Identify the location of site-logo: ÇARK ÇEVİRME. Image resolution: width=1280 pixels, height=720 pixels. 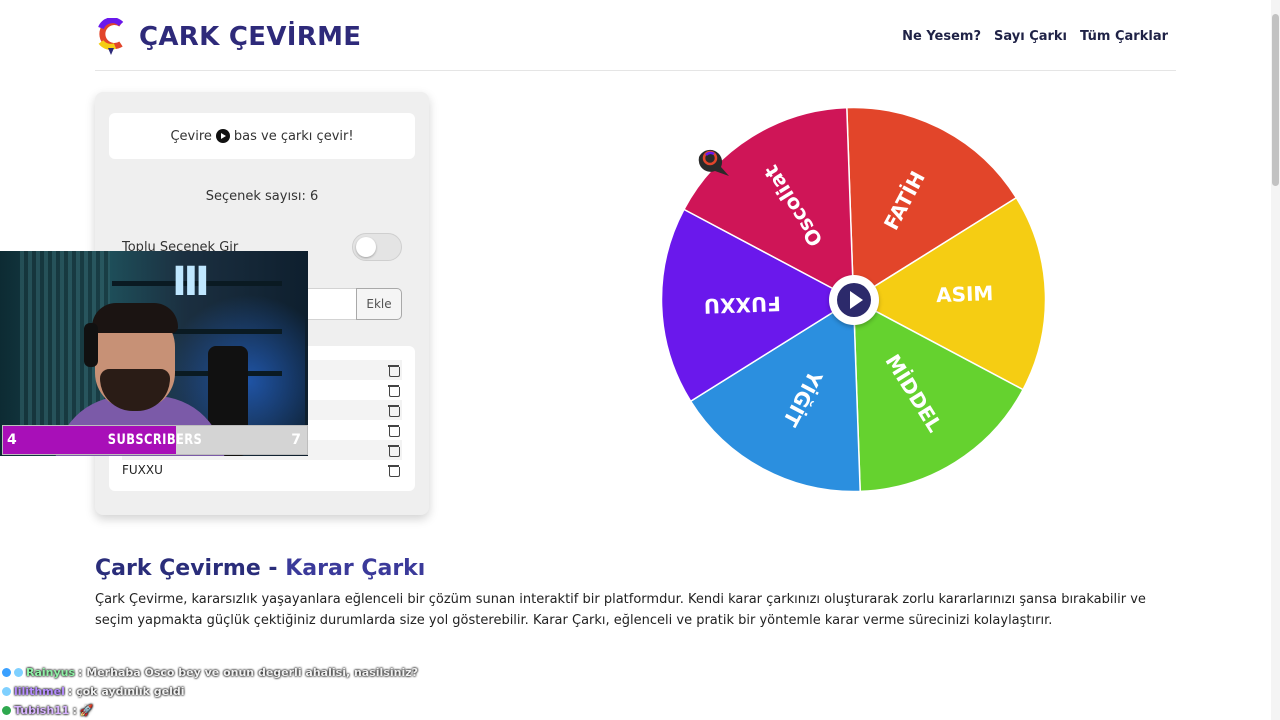
(228, 37).